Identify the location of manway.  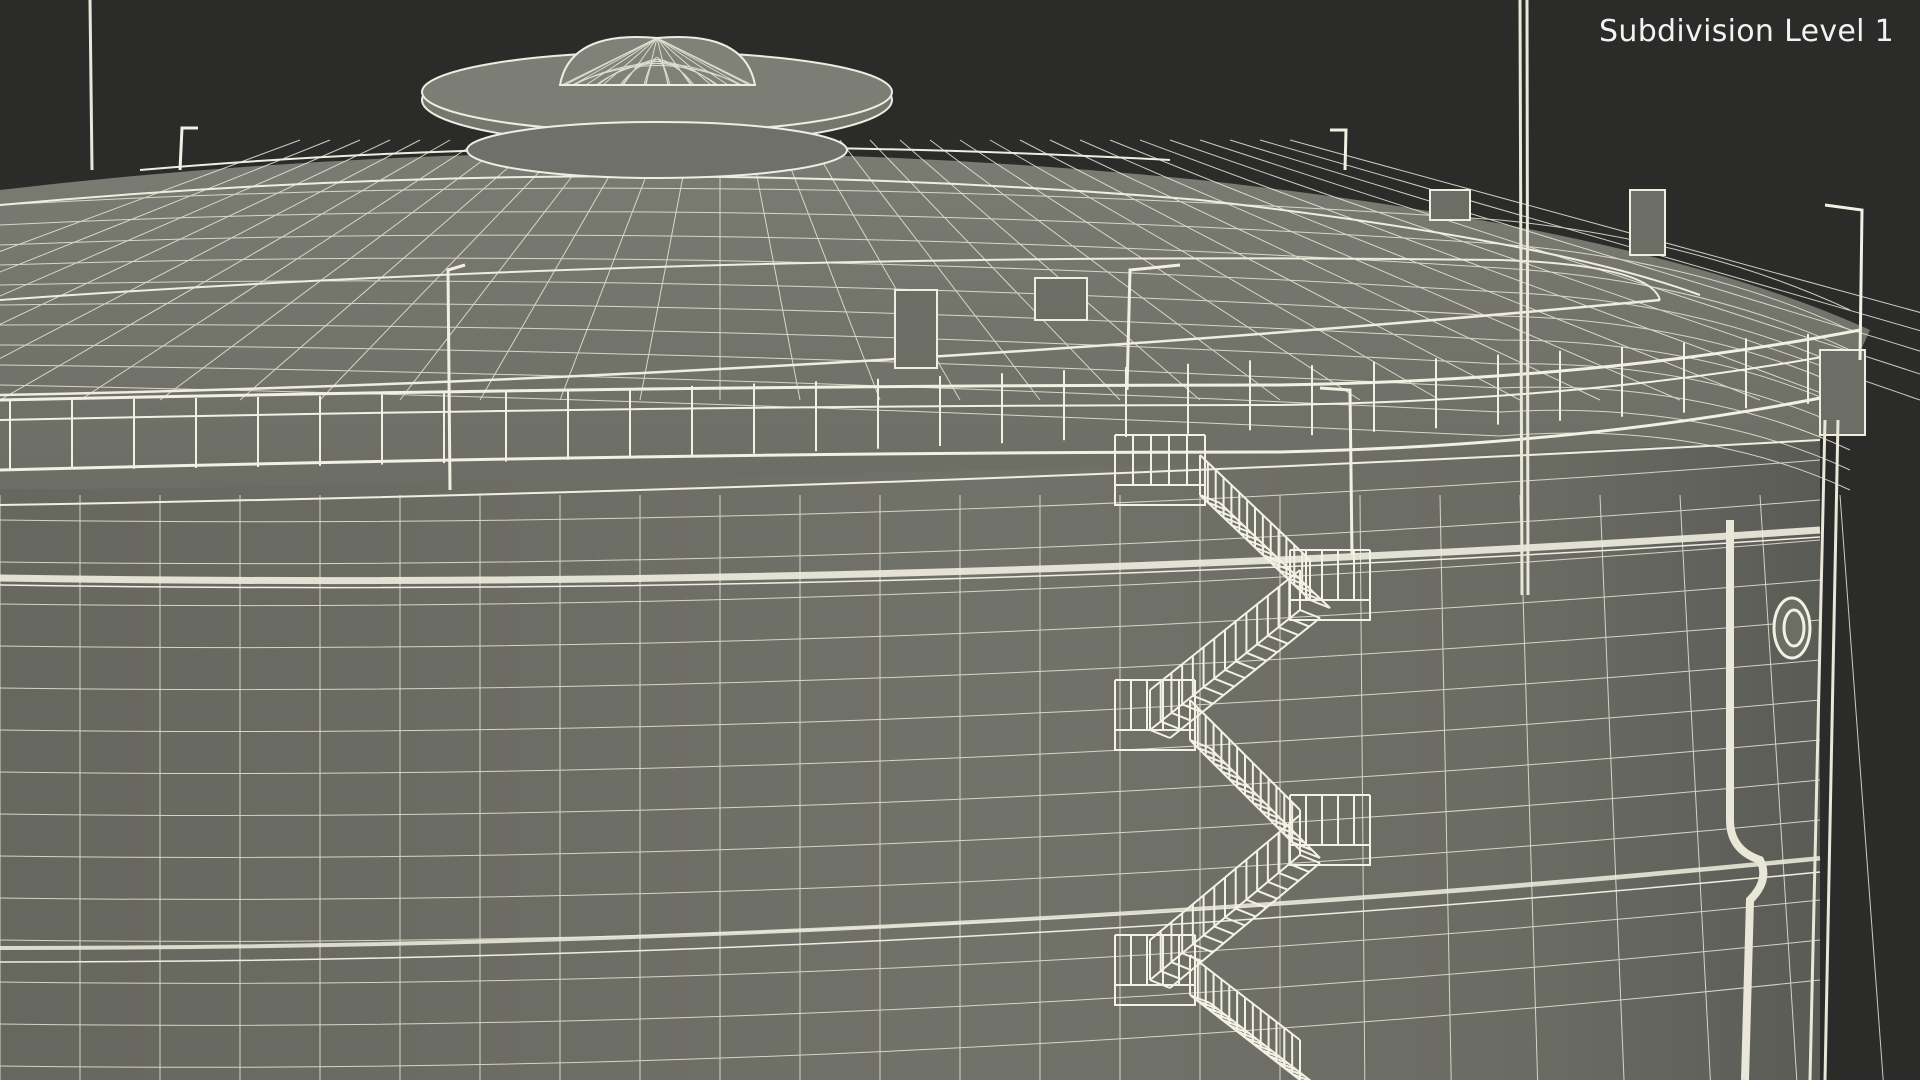
(1792, 628).